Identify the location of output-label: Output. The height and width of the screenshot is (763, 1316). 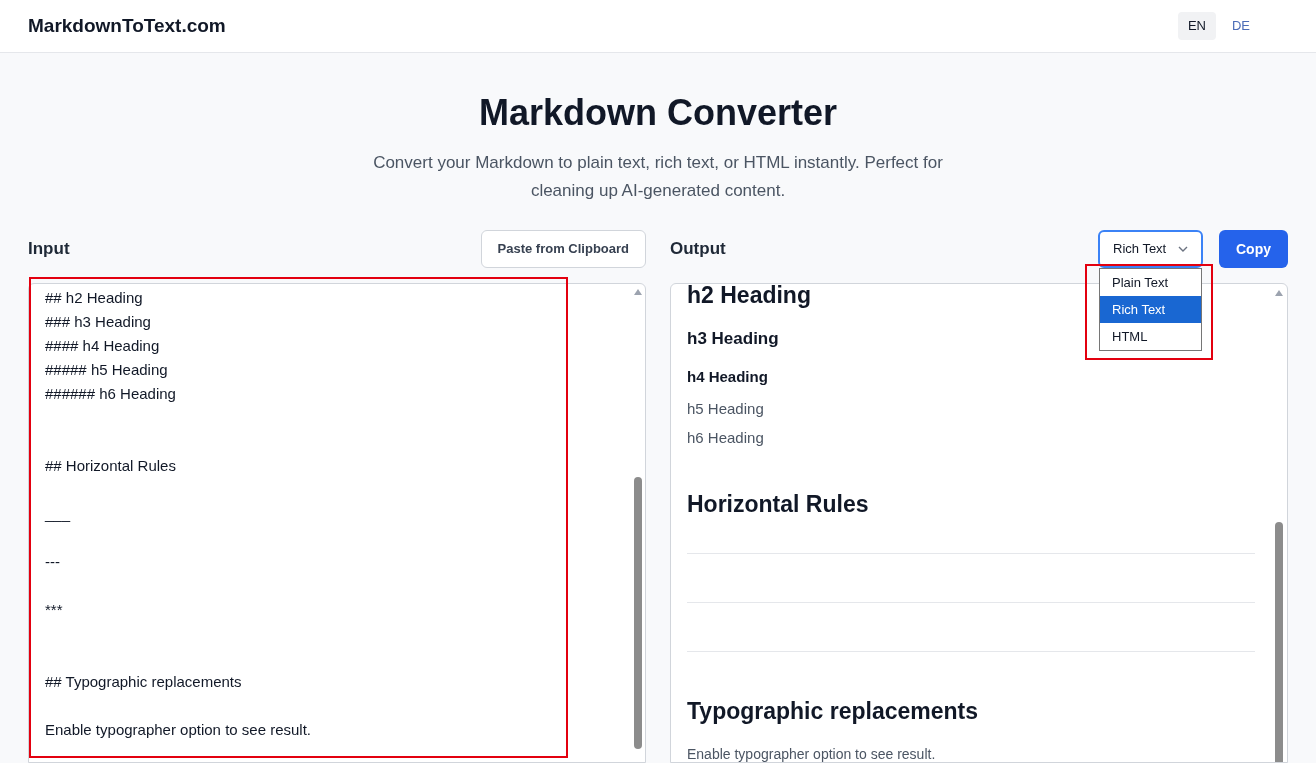
(698, 249).